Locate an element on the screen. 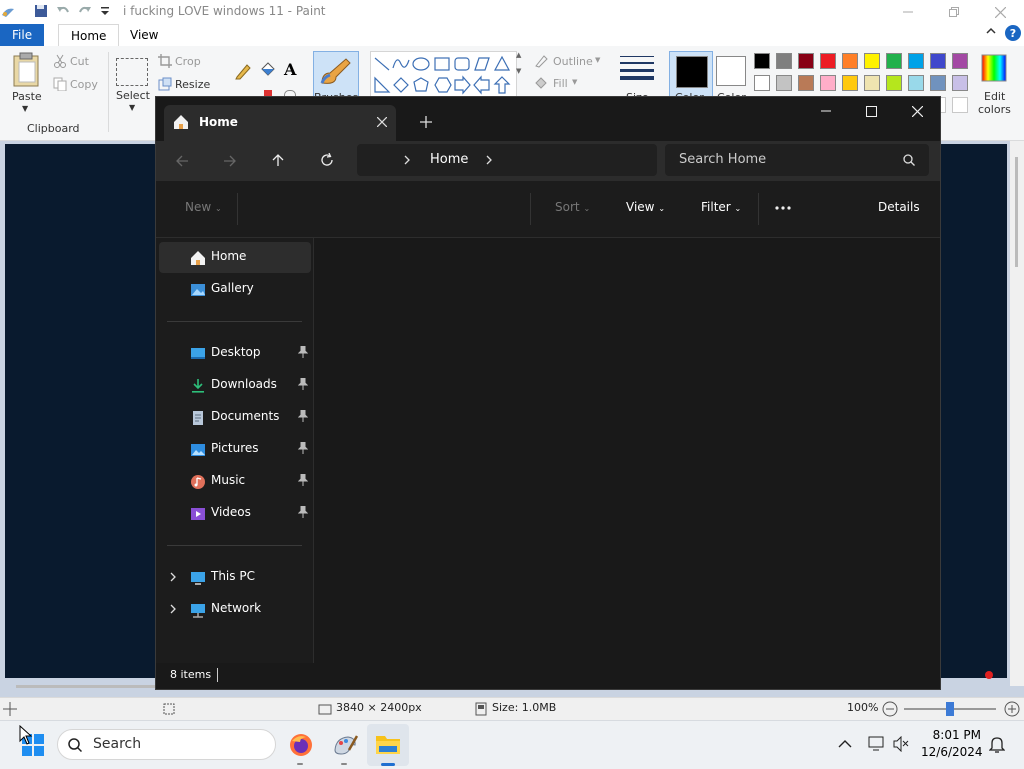 The height and width of the screenshot is (769, 1024). size-icon is located at coordinates (637, 68).